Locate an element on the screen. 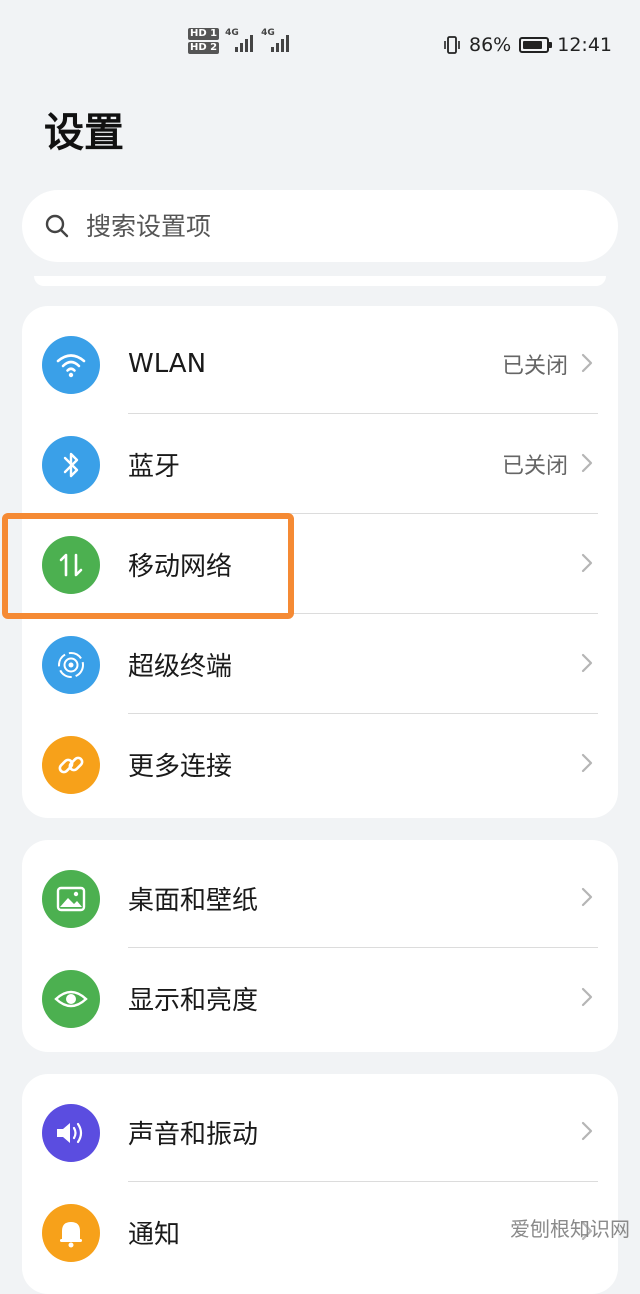 The width and height of the screenshot is (640, 1294). wlan-status: 已关闭 is located at coordinates (534, 366).